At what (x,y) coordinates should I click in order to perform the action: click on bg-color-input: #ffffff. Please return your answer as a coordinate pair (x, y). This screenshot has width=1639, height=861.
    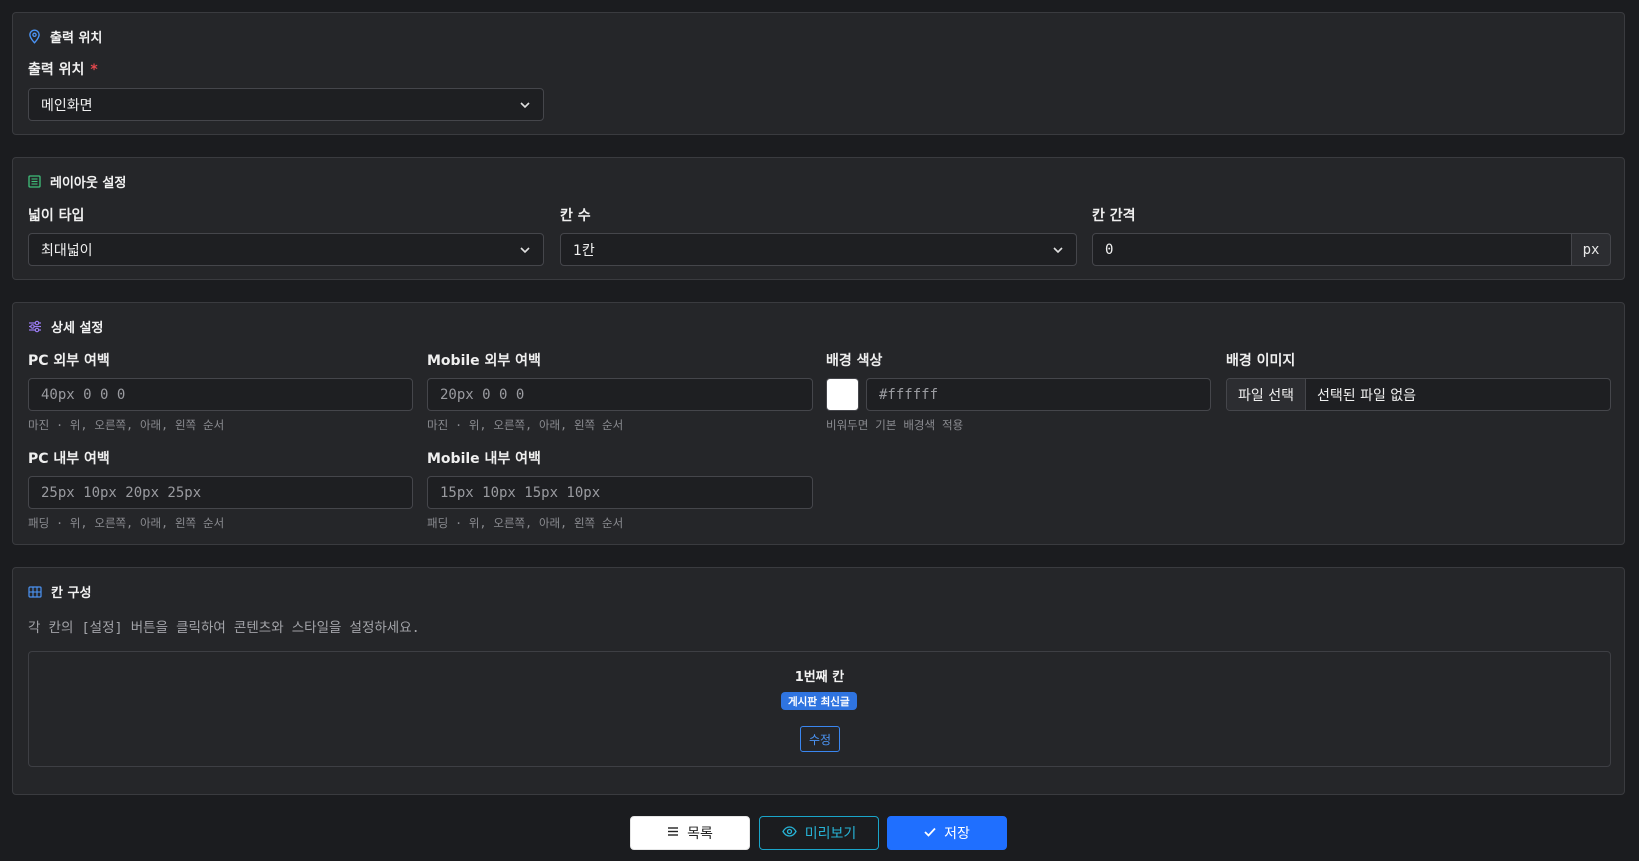
    Looking at the image, I should click on (1038, 394).